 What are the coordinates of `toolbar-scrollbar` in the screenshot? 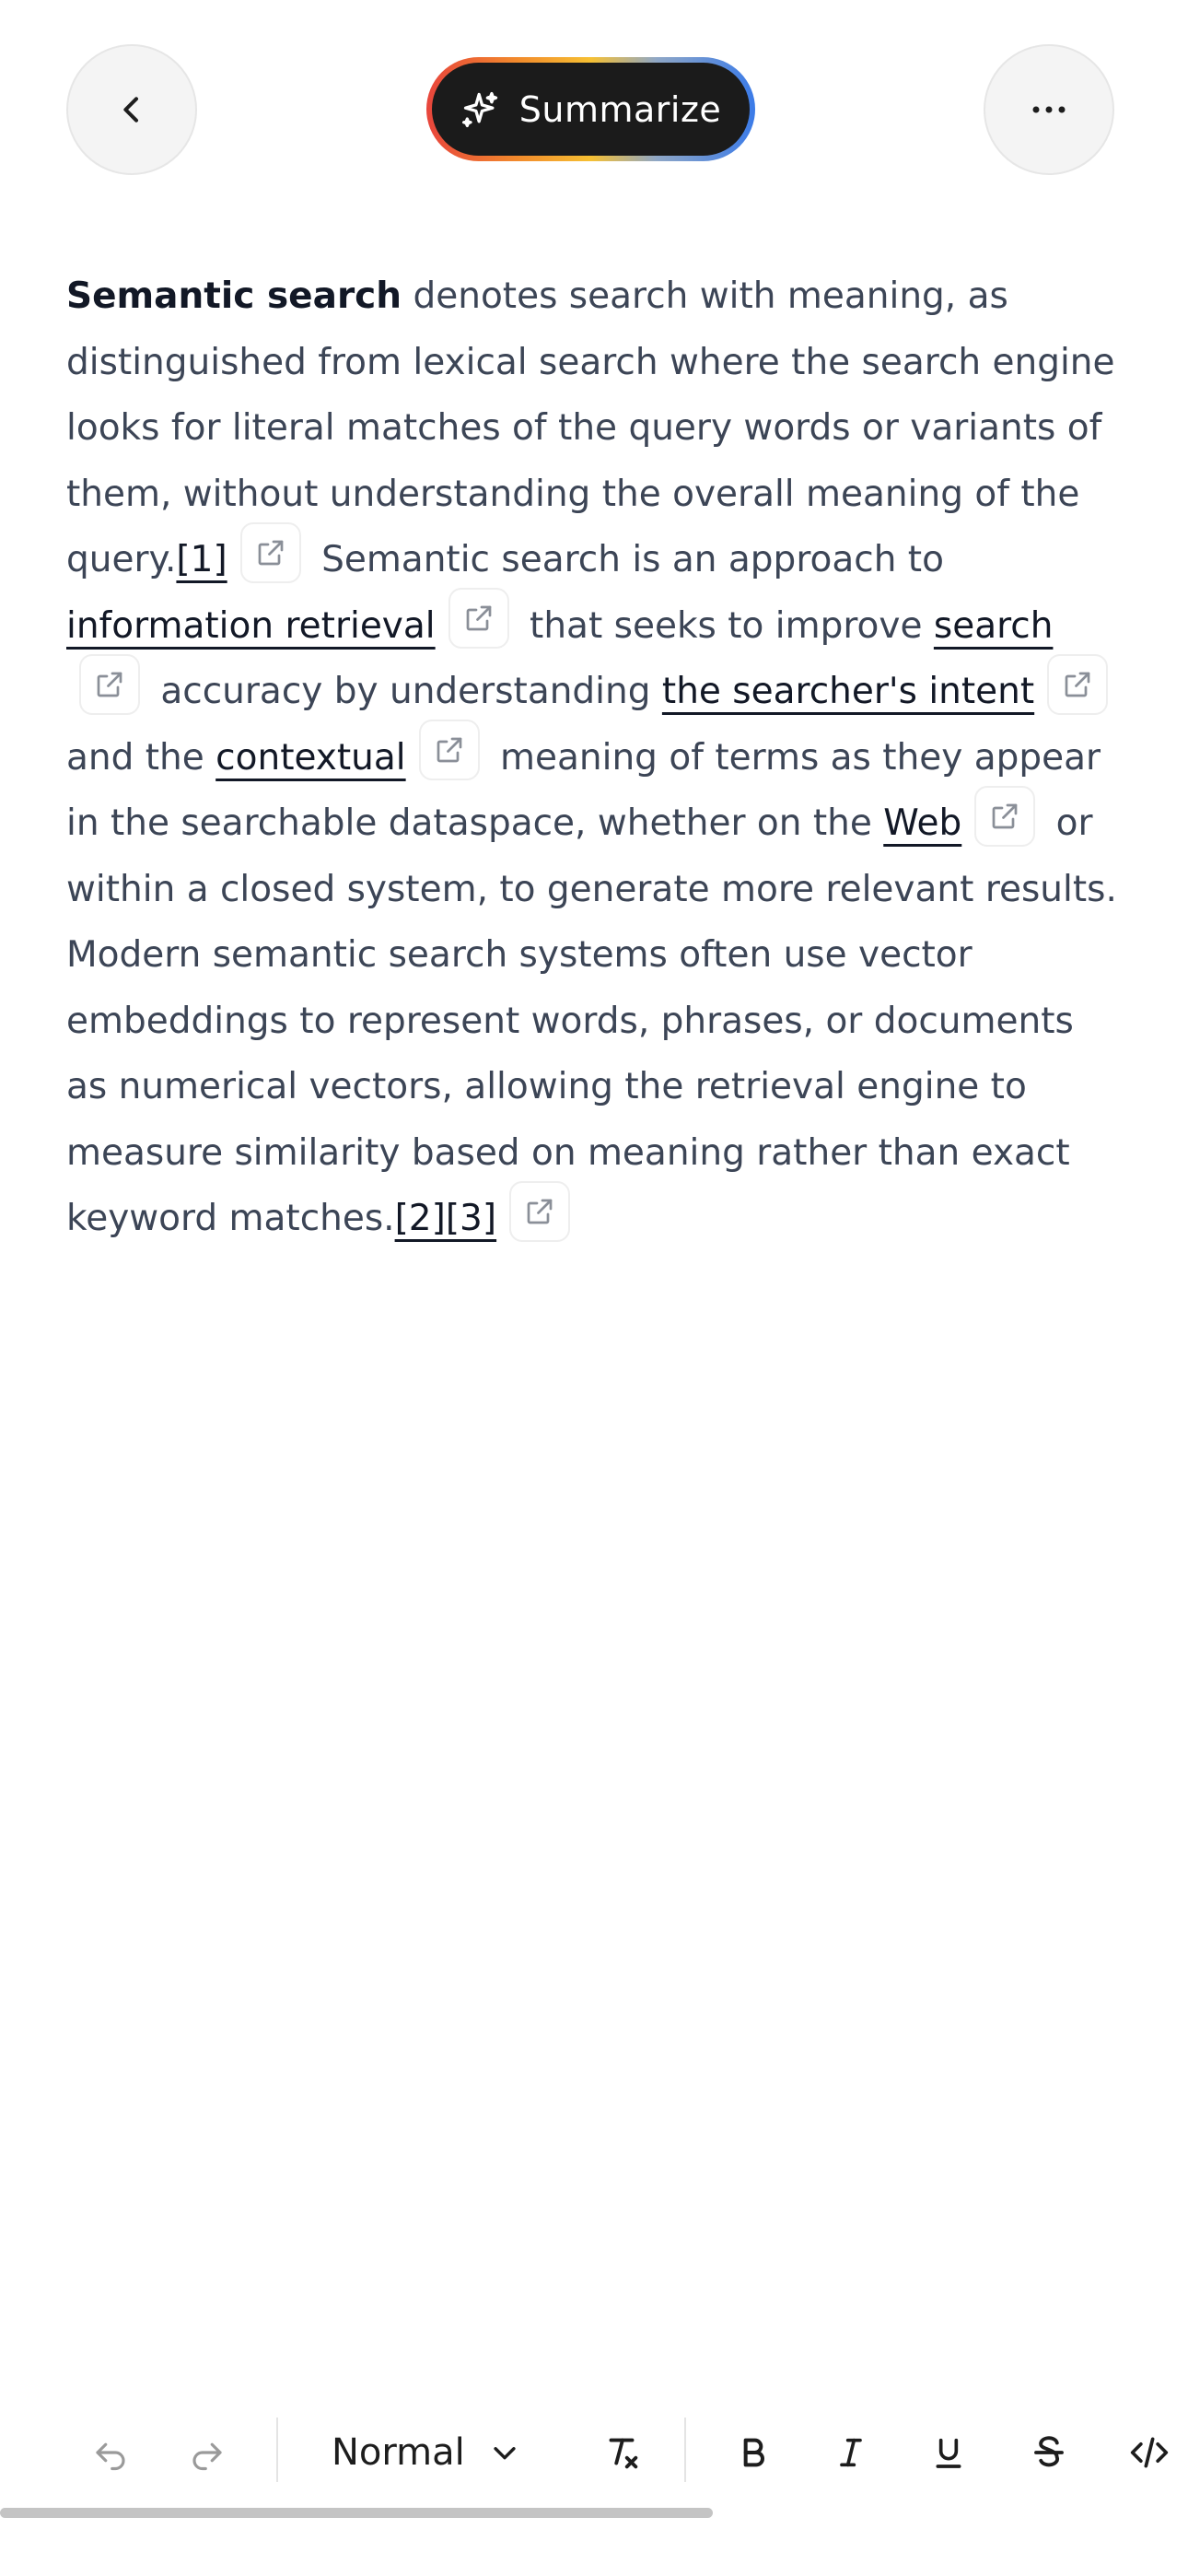 It's located at (356, 2513).